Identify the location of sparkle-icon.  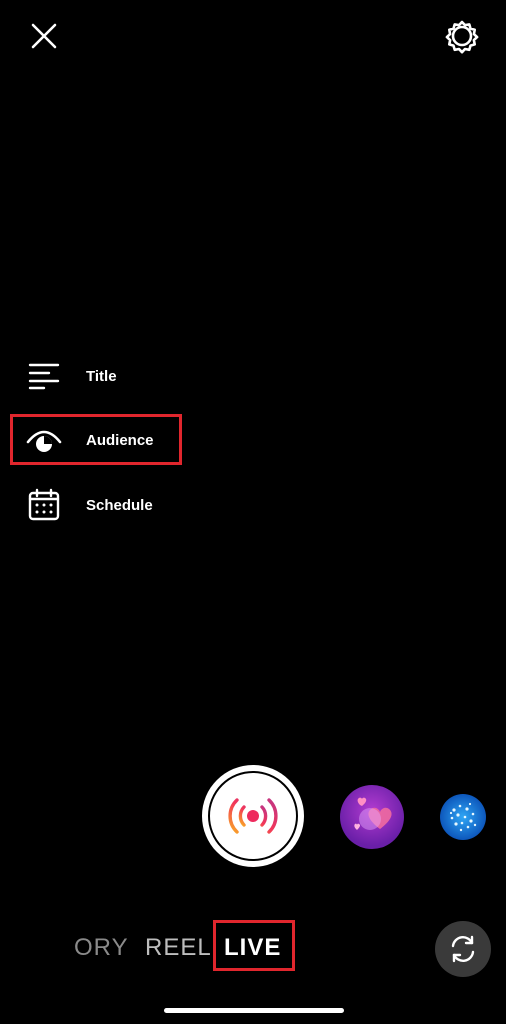
(463, 817).